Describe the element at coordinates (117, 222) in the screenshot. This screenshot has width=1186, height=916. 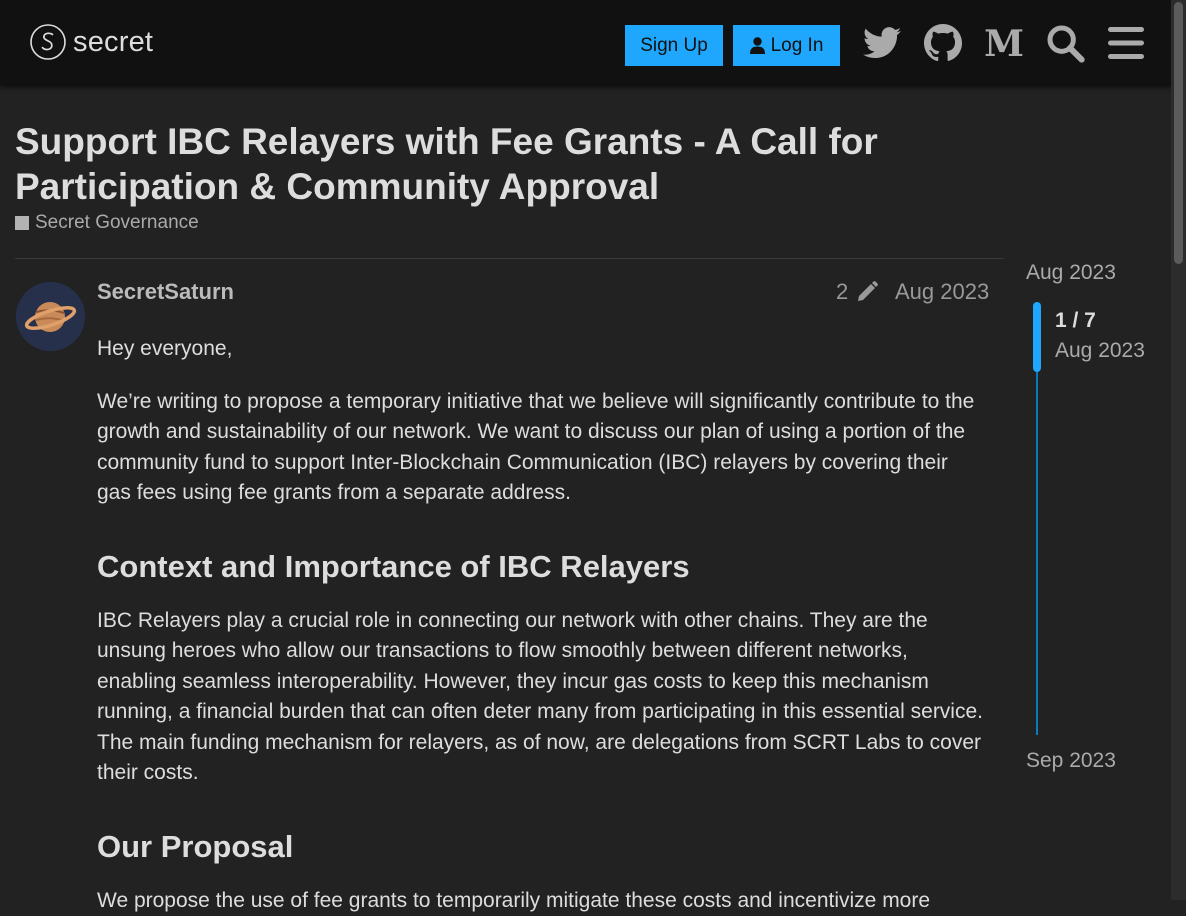
I see `category-label: Secret Governance` at that location.